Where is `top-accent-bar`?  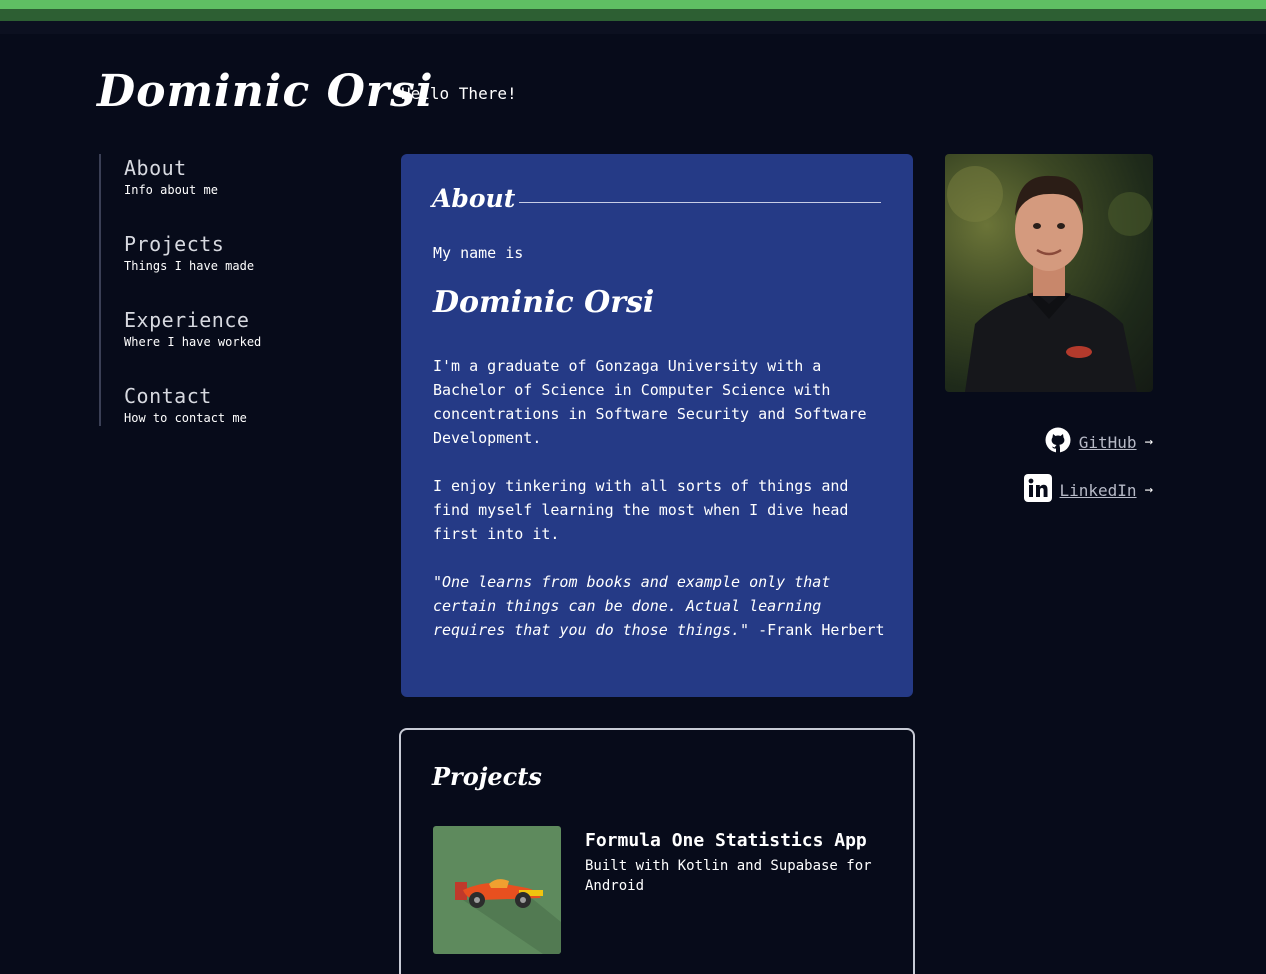
top-accent-bar is located at coordinates (633, 4).